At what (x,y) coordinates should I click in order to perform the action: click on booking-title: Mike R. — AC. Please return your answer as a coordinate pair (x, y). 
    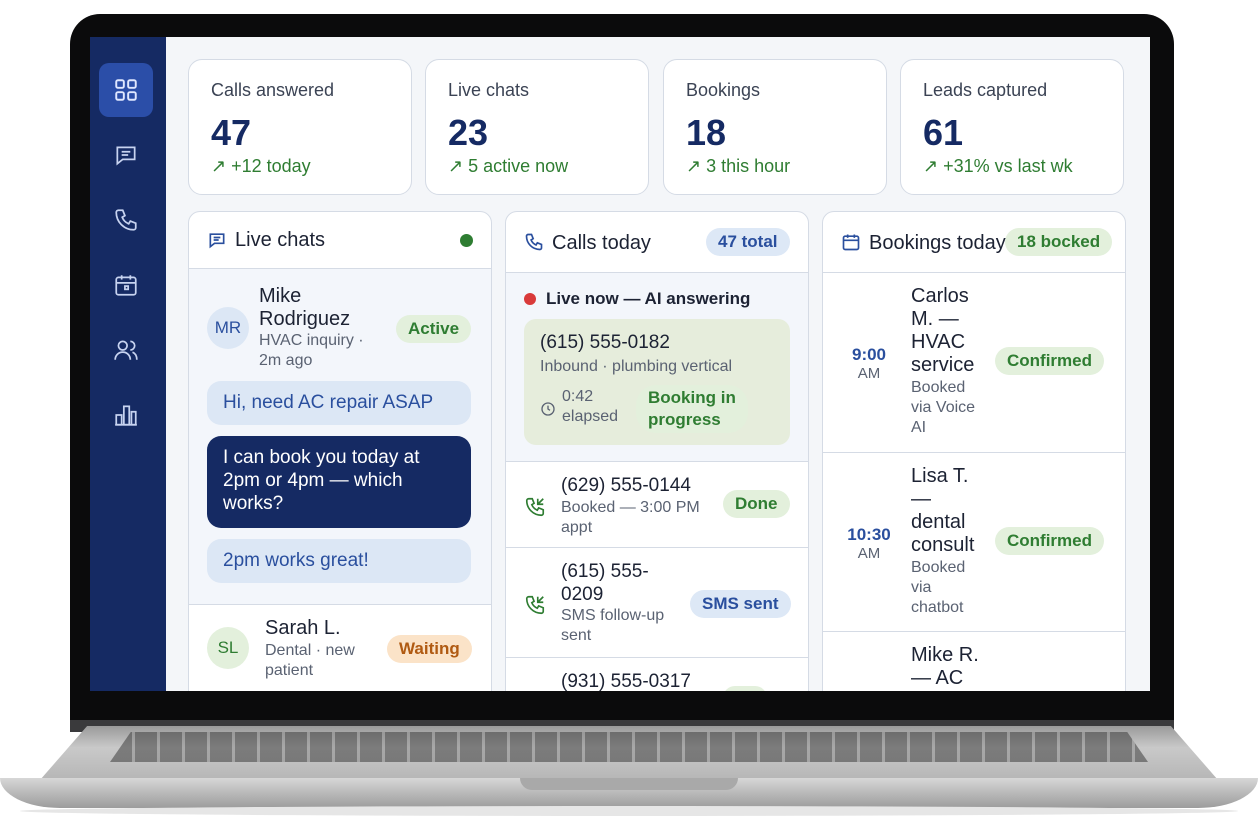
    Looking at the image, I should click on (945, 666).